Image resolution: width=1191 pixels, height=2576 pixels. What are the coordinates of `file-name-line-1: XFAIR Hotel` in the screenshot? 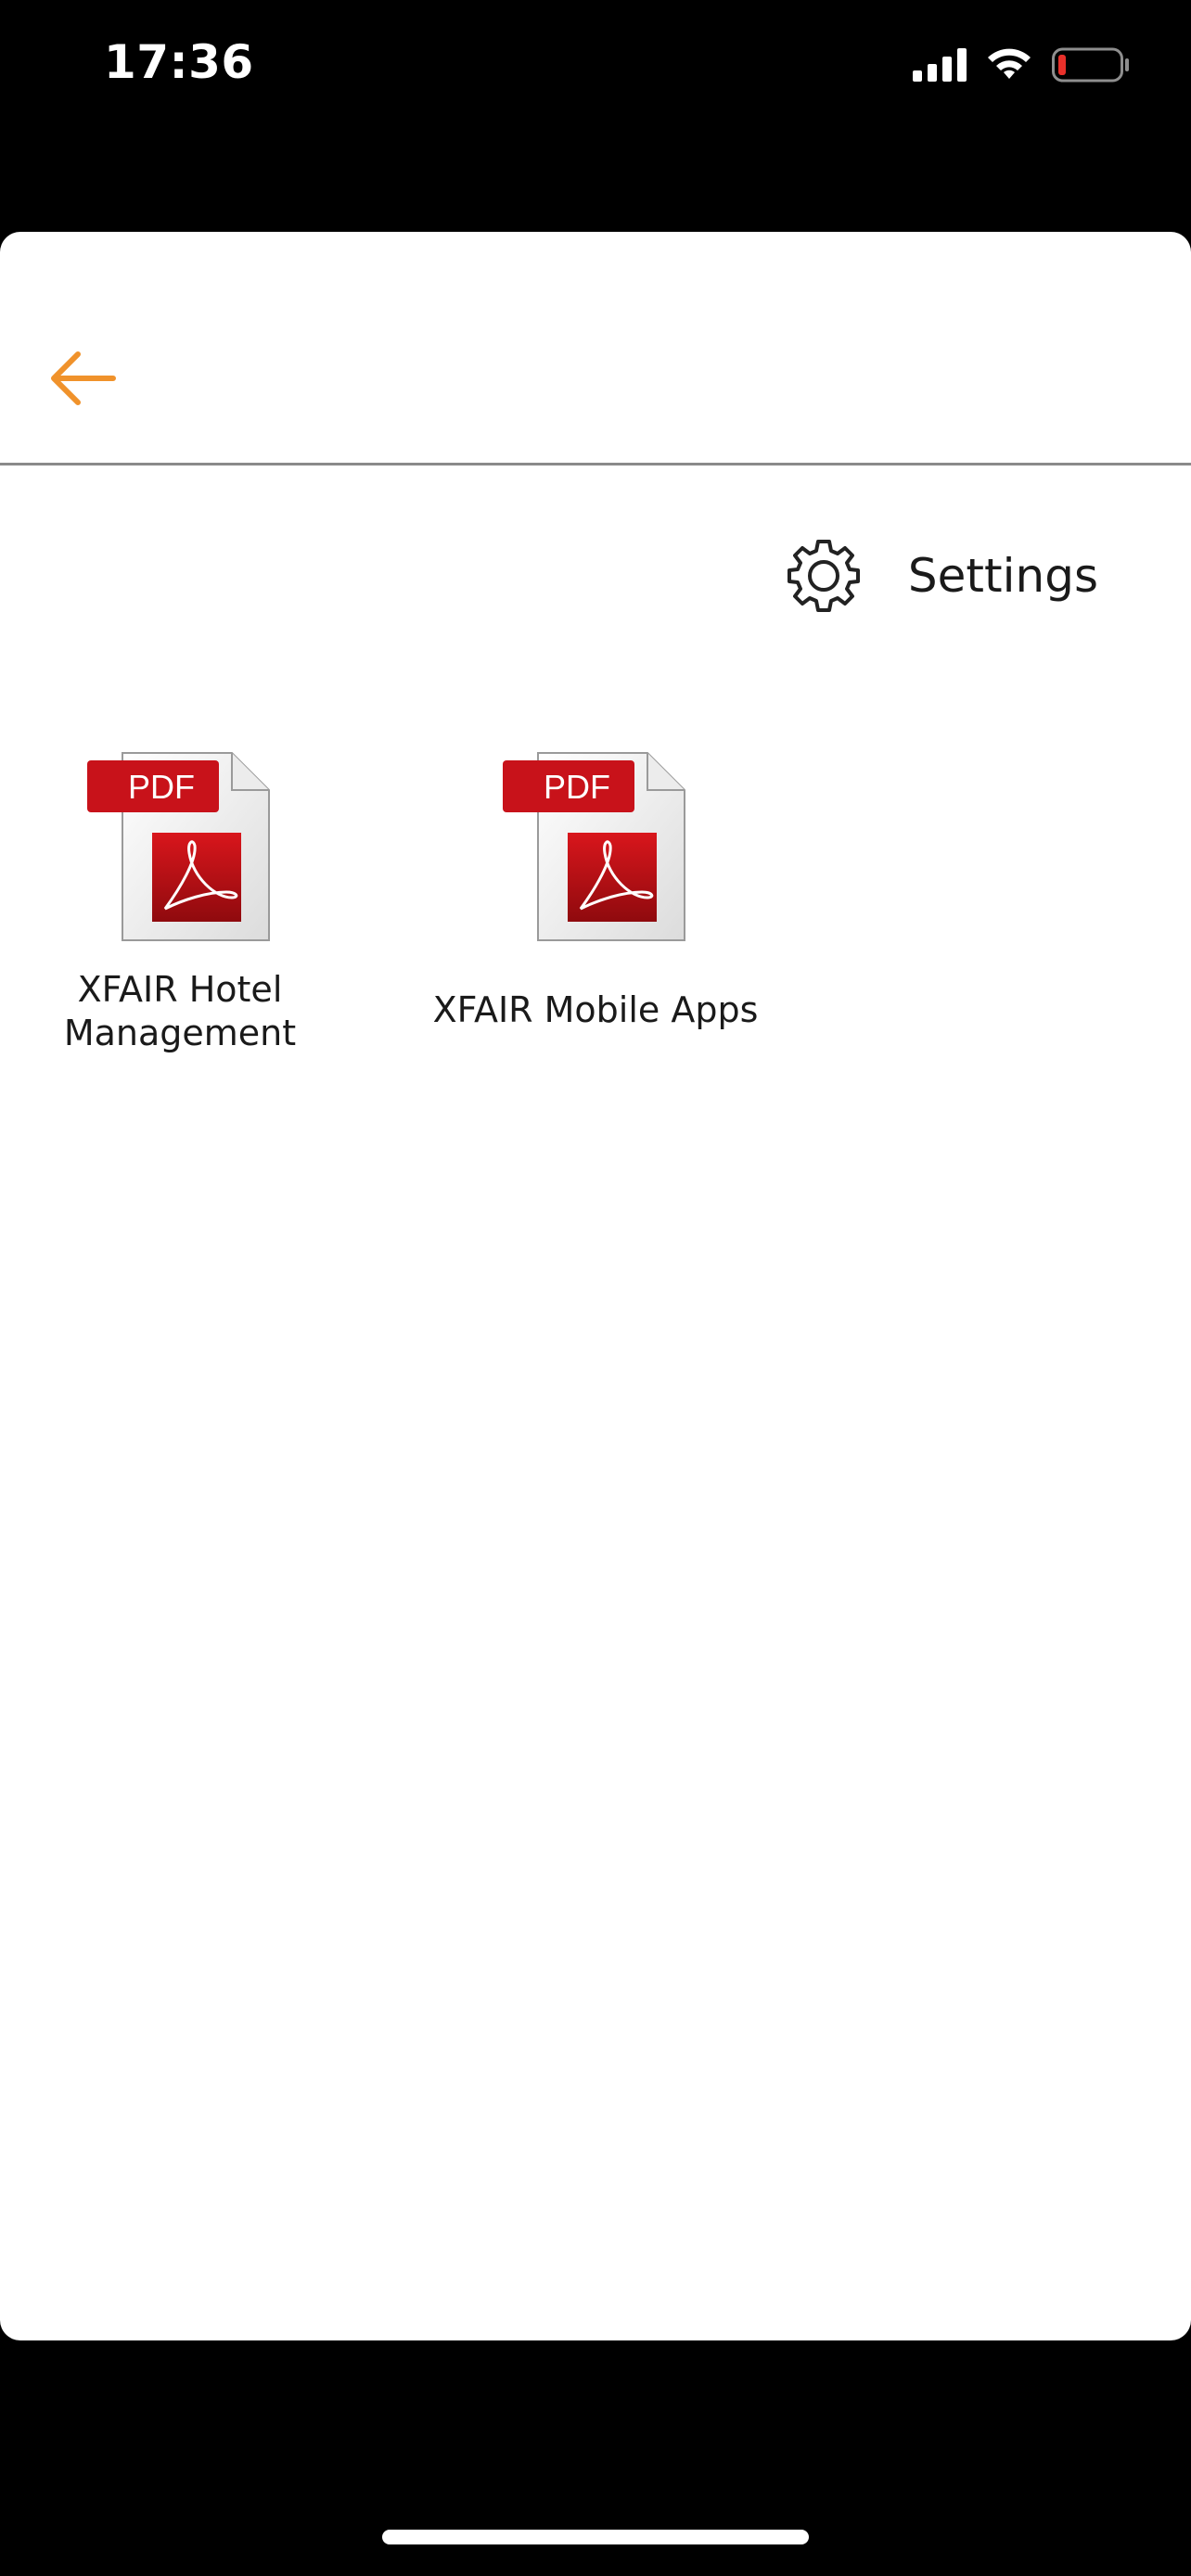 It's located at (180, 990).